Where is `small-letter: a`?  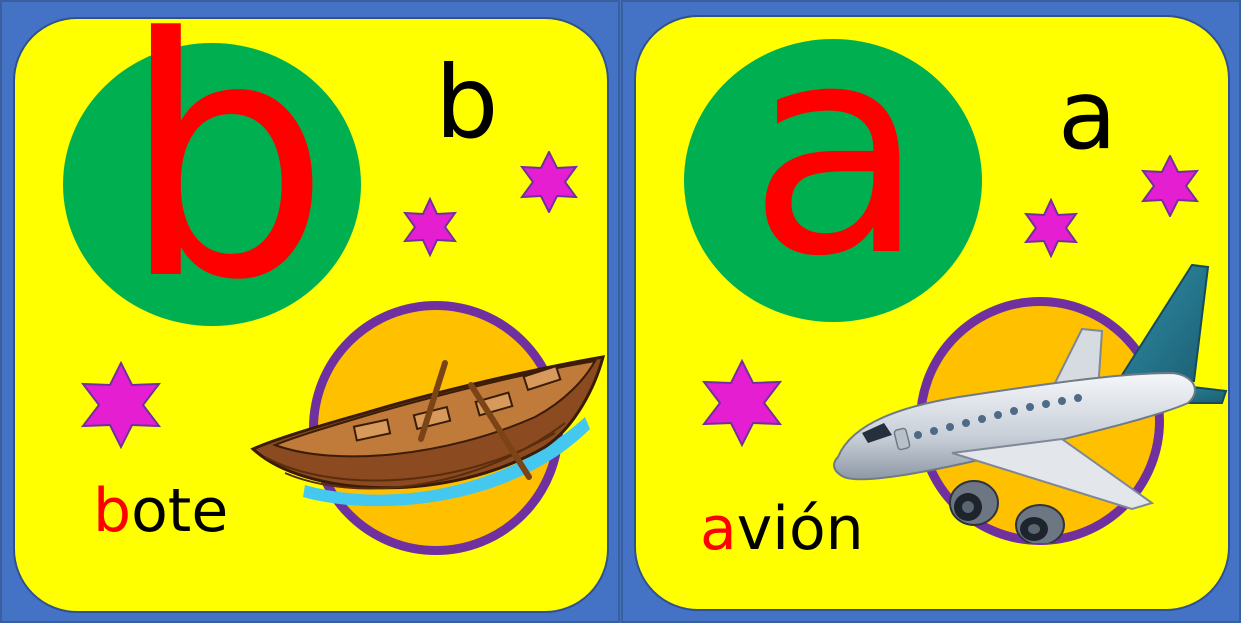 small-letter: a is located at coordinates (1087, 115).